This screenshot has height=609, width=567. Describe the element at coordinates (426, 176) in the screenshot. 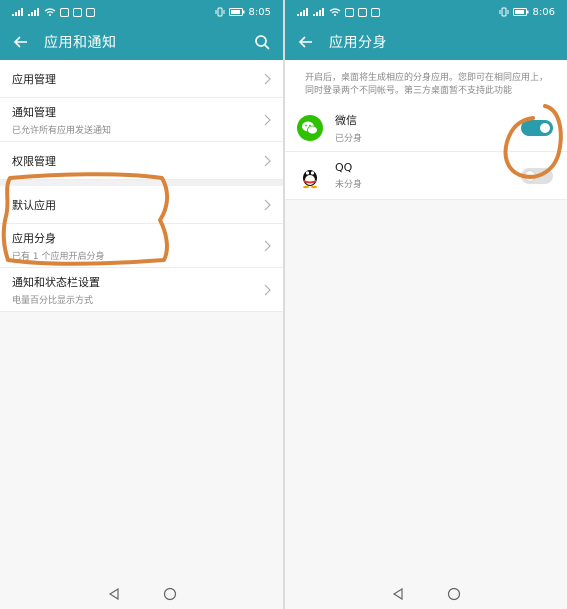

I see `app-twin-item-qq: QQ 未分身` at that location.